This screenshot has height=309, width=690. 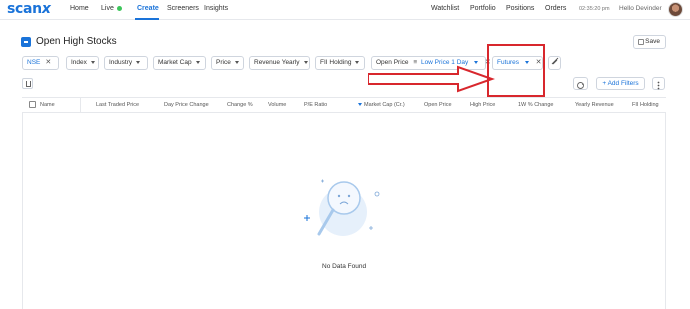 I want to click on filter-chip-market-cap: Market Cap, so click(x=179, y=63).